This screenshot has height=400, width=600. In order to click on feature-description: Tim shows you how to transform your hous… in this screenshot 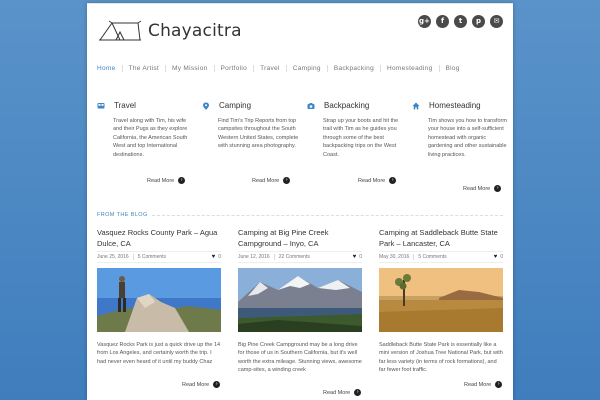, I will do `click(467, 138)`.